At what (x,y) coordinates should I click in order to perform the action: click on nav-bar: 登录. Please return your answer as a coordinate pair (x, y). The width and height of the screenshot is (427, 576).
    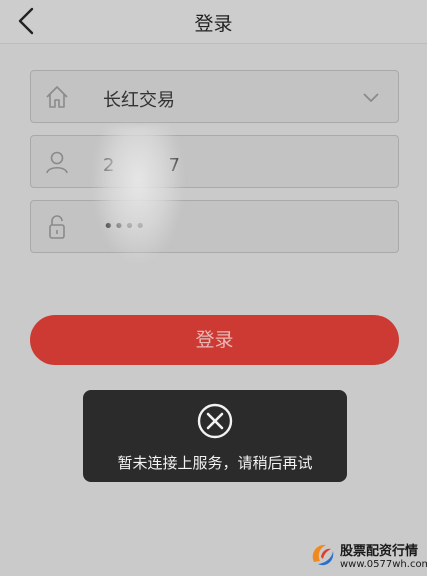
    Looking at the image, I should click on (213, 22).